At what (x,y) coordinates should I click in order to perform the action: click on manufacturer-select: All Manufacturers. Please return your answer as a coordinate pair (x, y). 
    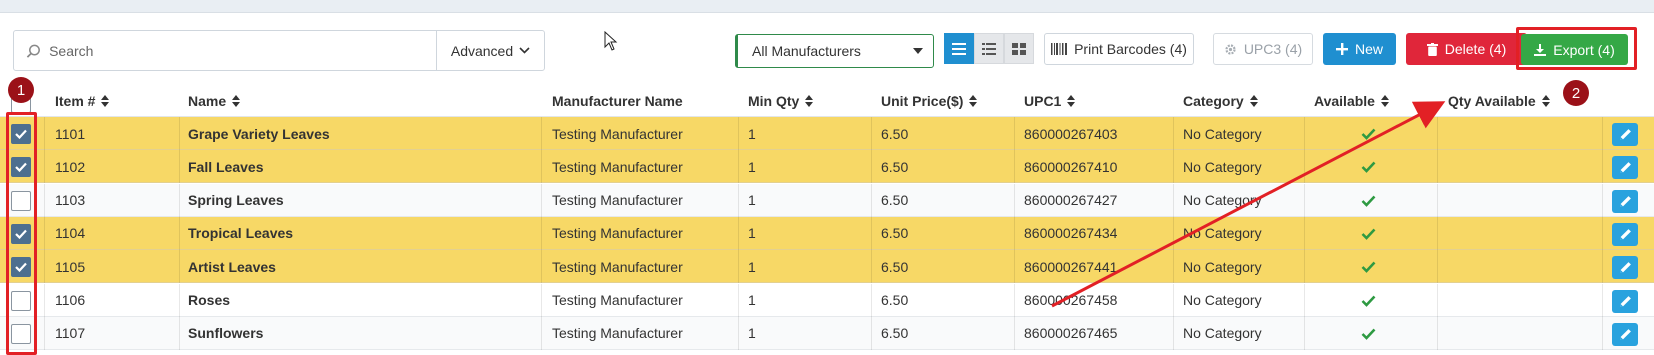
    Looking at the image, I should click on (834, 51).